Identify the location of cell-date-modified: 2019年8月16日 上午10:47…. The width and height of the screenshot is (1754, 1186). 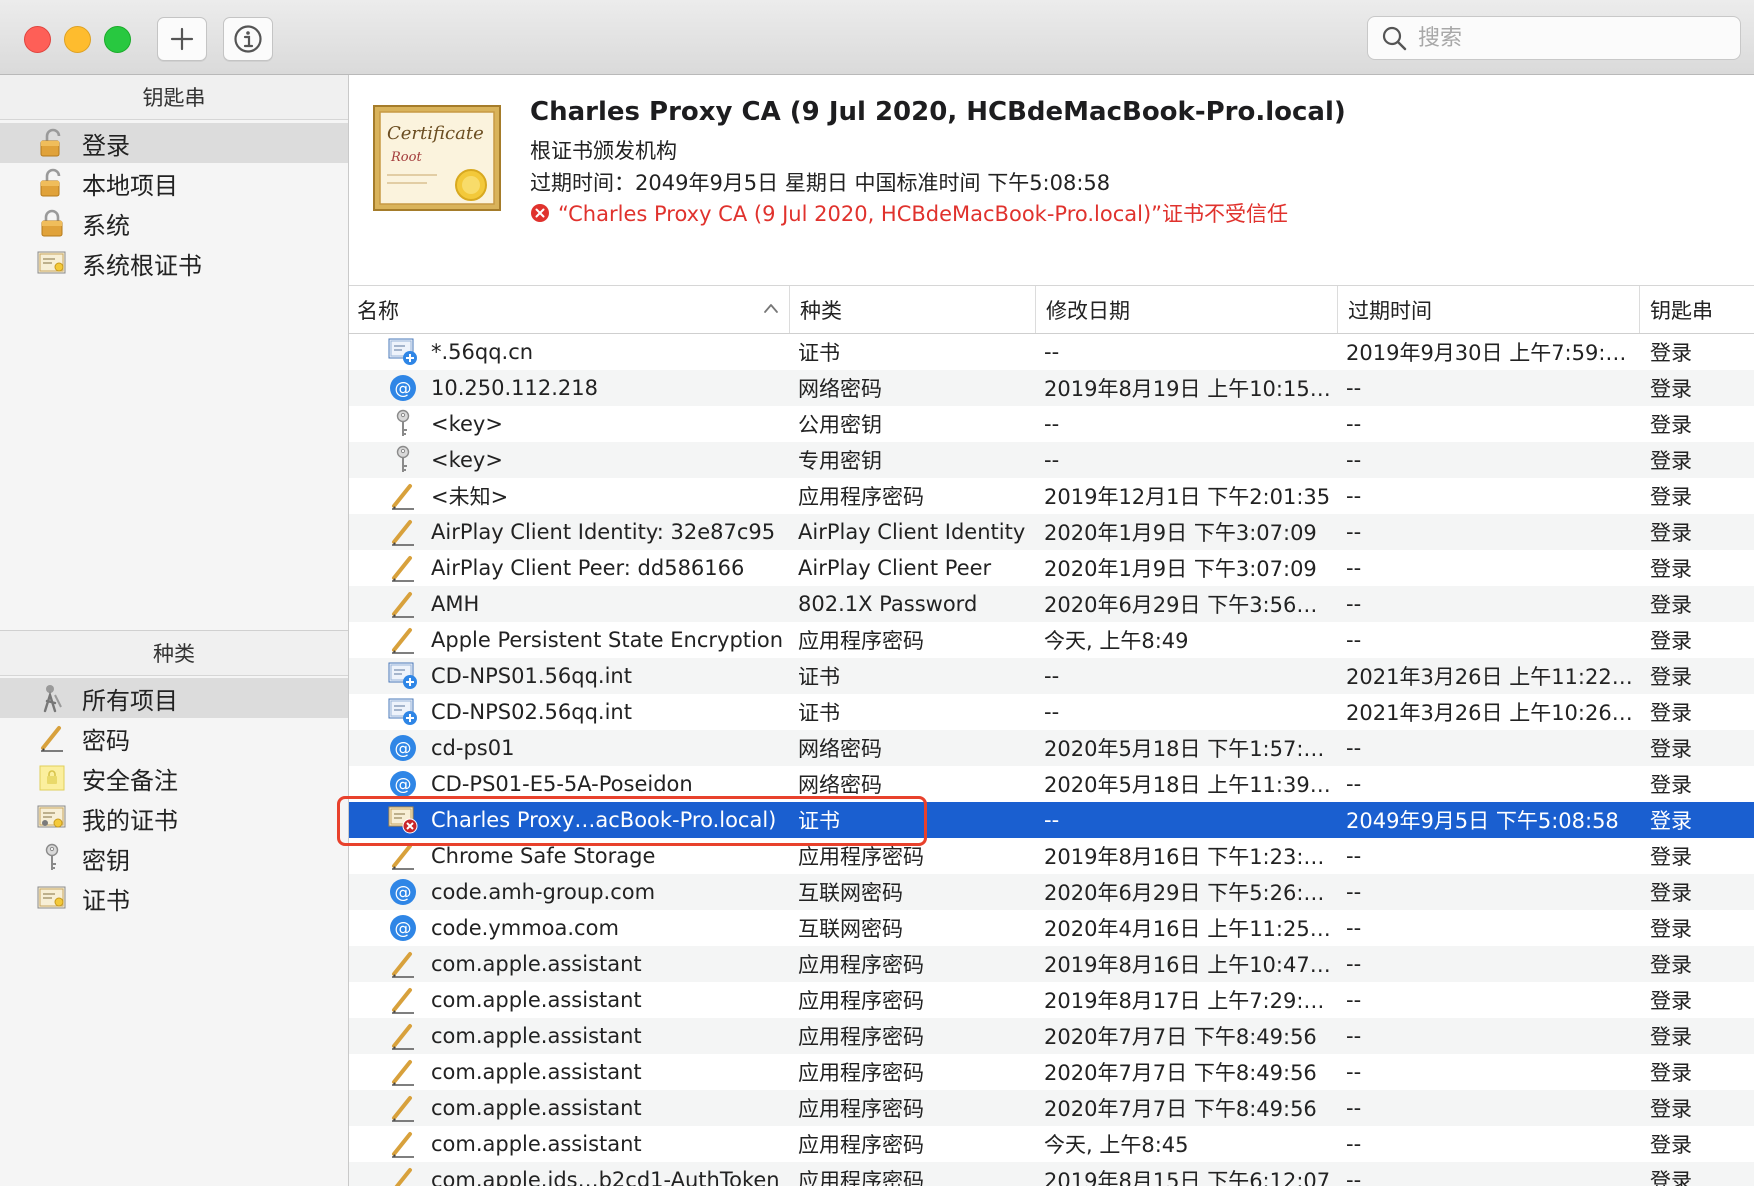
(1187, 964).